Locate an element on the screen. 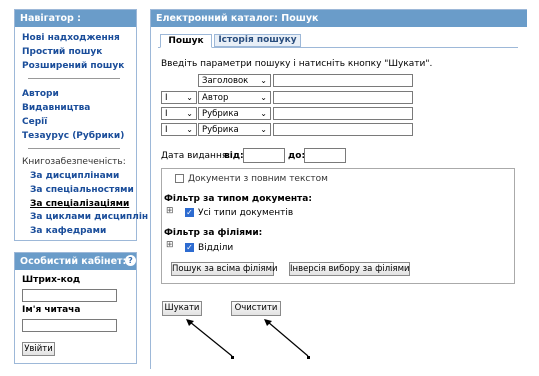 The height and width of the screenshot is (376, 539). nav-new-arrivals-link: Нові надходження is located at coordinates (71, 38).